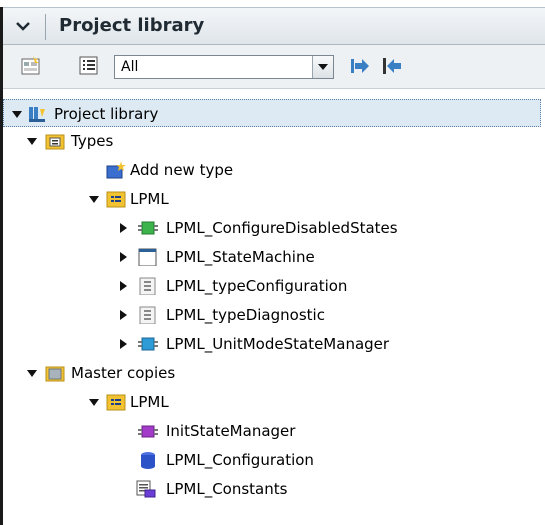 This screenshot has width=545, height=525. I want to click on collapse-panel-button, so click(23, 26).